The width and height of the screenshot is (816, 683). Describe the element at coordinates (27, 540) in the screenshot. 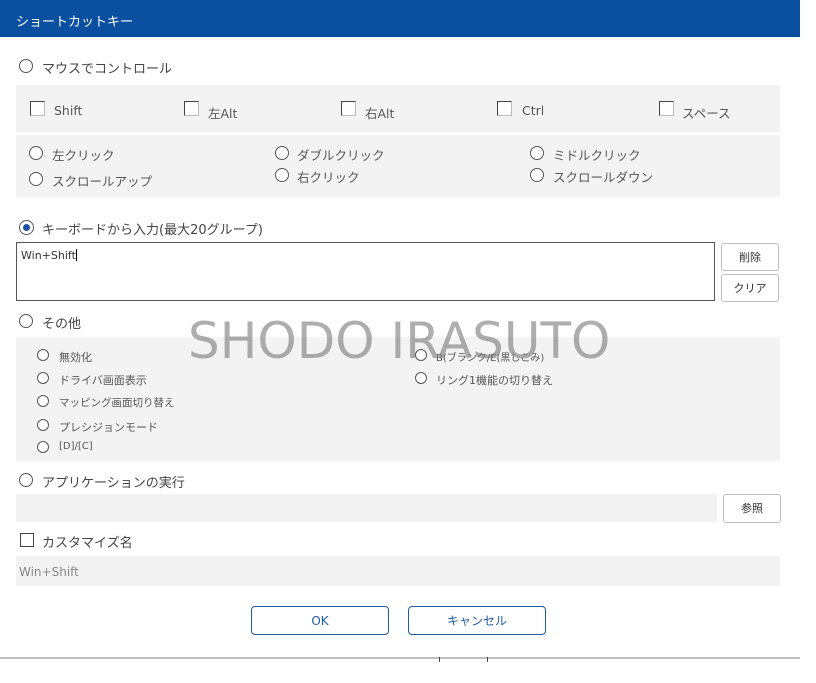

I see `checkbox-custom-name` at that location.